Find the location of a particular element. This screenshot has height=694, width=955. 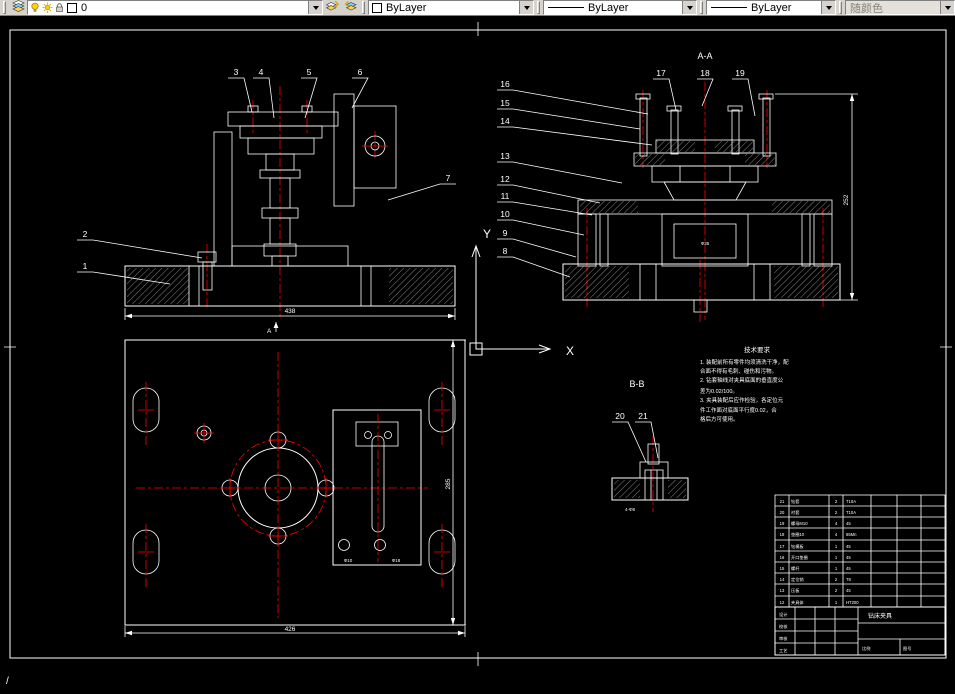

bom-cell: 1 is located at coordinates (836, 557).